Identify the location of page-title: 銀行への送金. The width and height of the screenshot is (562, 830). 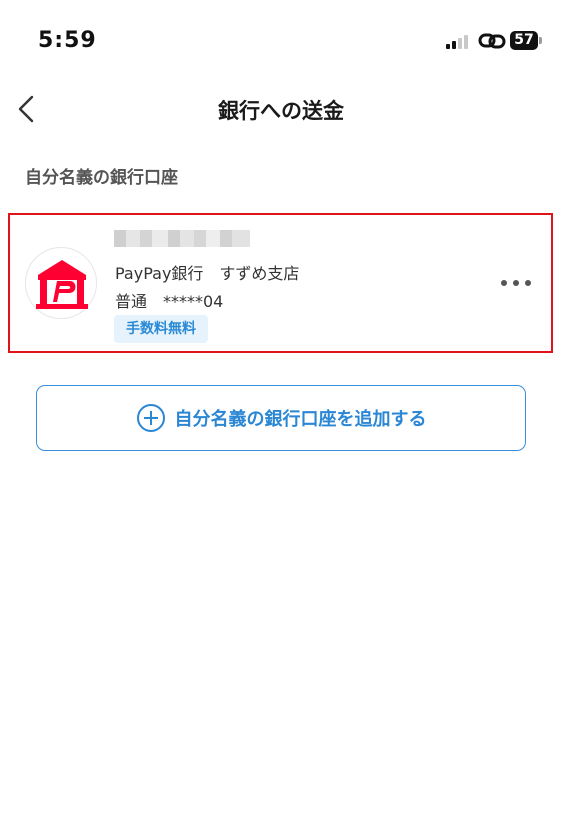
(281, 111).